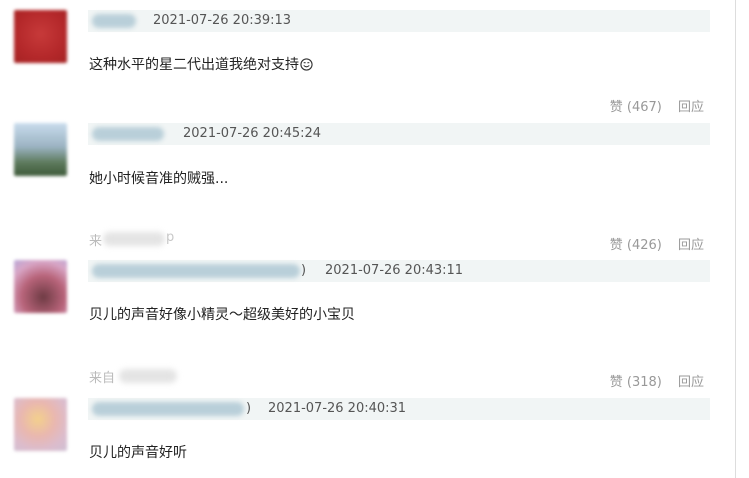  I want to click on comment-text: 贝儿的声音好像小精灵～超级美好的小宝贝, so click(222, 315).